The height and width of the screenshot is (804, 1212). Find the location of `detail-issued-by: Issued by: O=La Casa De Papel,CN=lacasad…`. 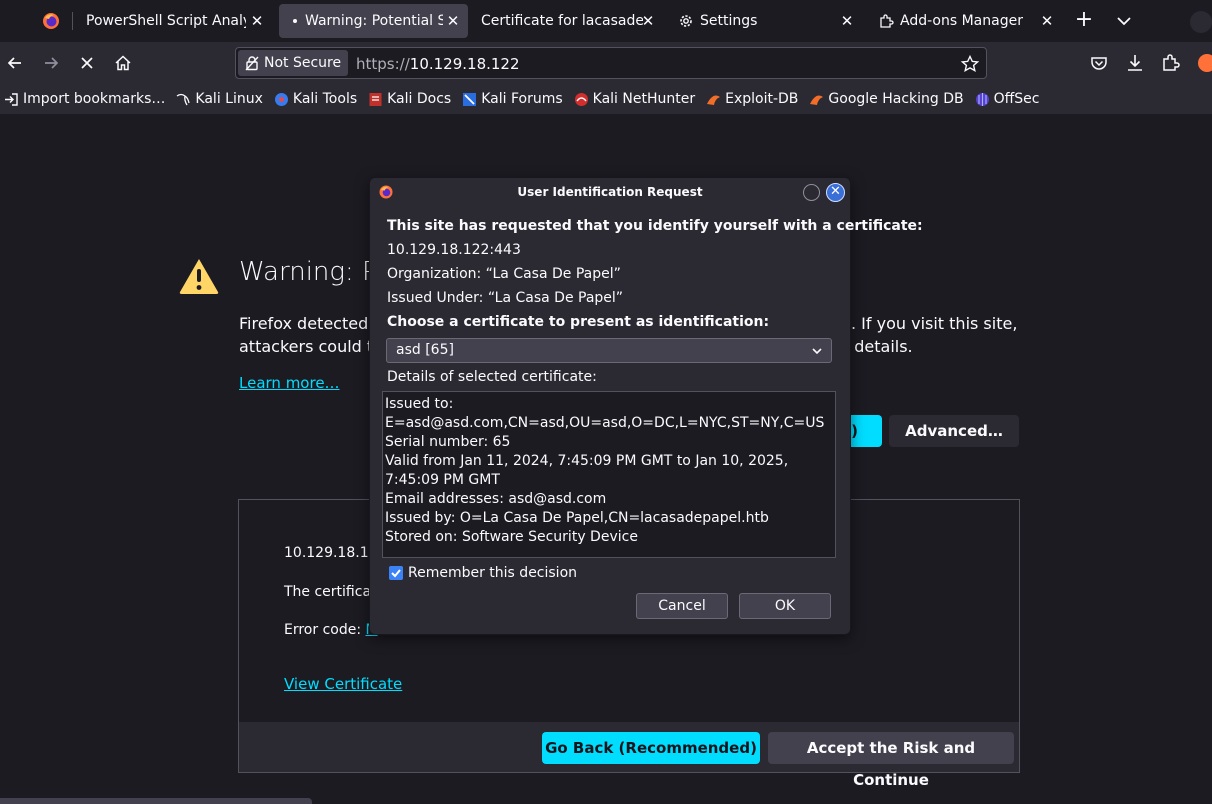

detail-issued-by: Issued by: O=La Casa De Papel,CN=lacasad… is located at coordinates (577, 518).